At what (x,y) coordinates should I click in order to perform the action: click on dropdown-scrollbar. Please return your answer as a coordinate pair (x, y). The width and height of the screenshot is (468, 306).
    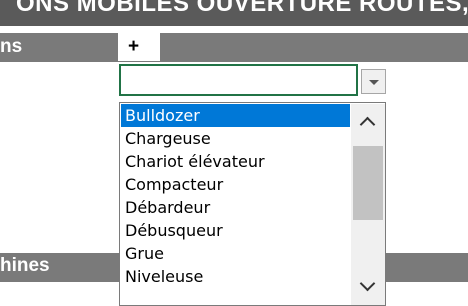
    Looking at the image, I should click on (368, 204).